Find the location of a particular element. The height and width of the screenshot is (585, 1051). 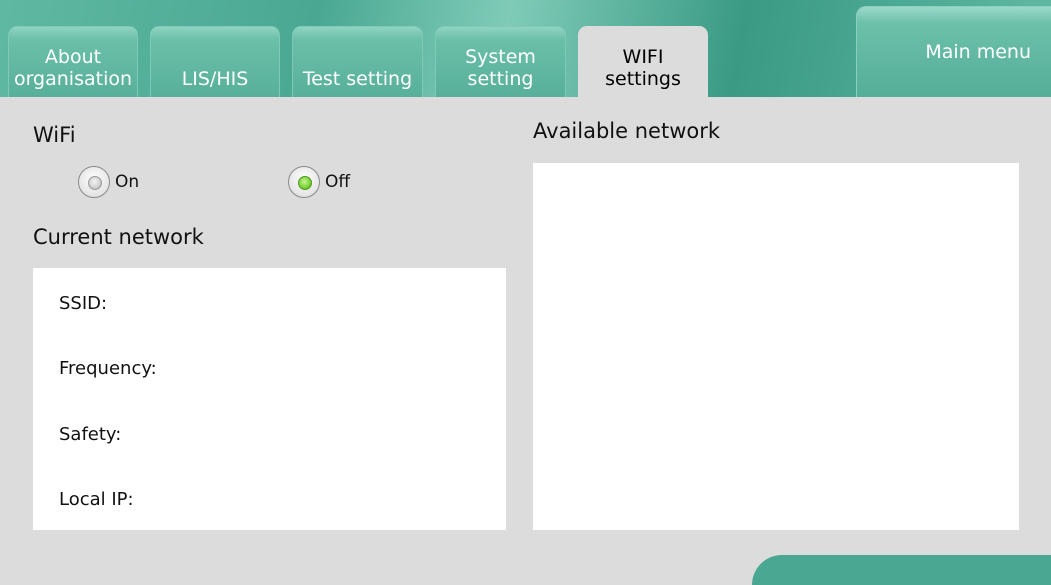

radio-unchecked-icon is located at coordinates (94, 182).